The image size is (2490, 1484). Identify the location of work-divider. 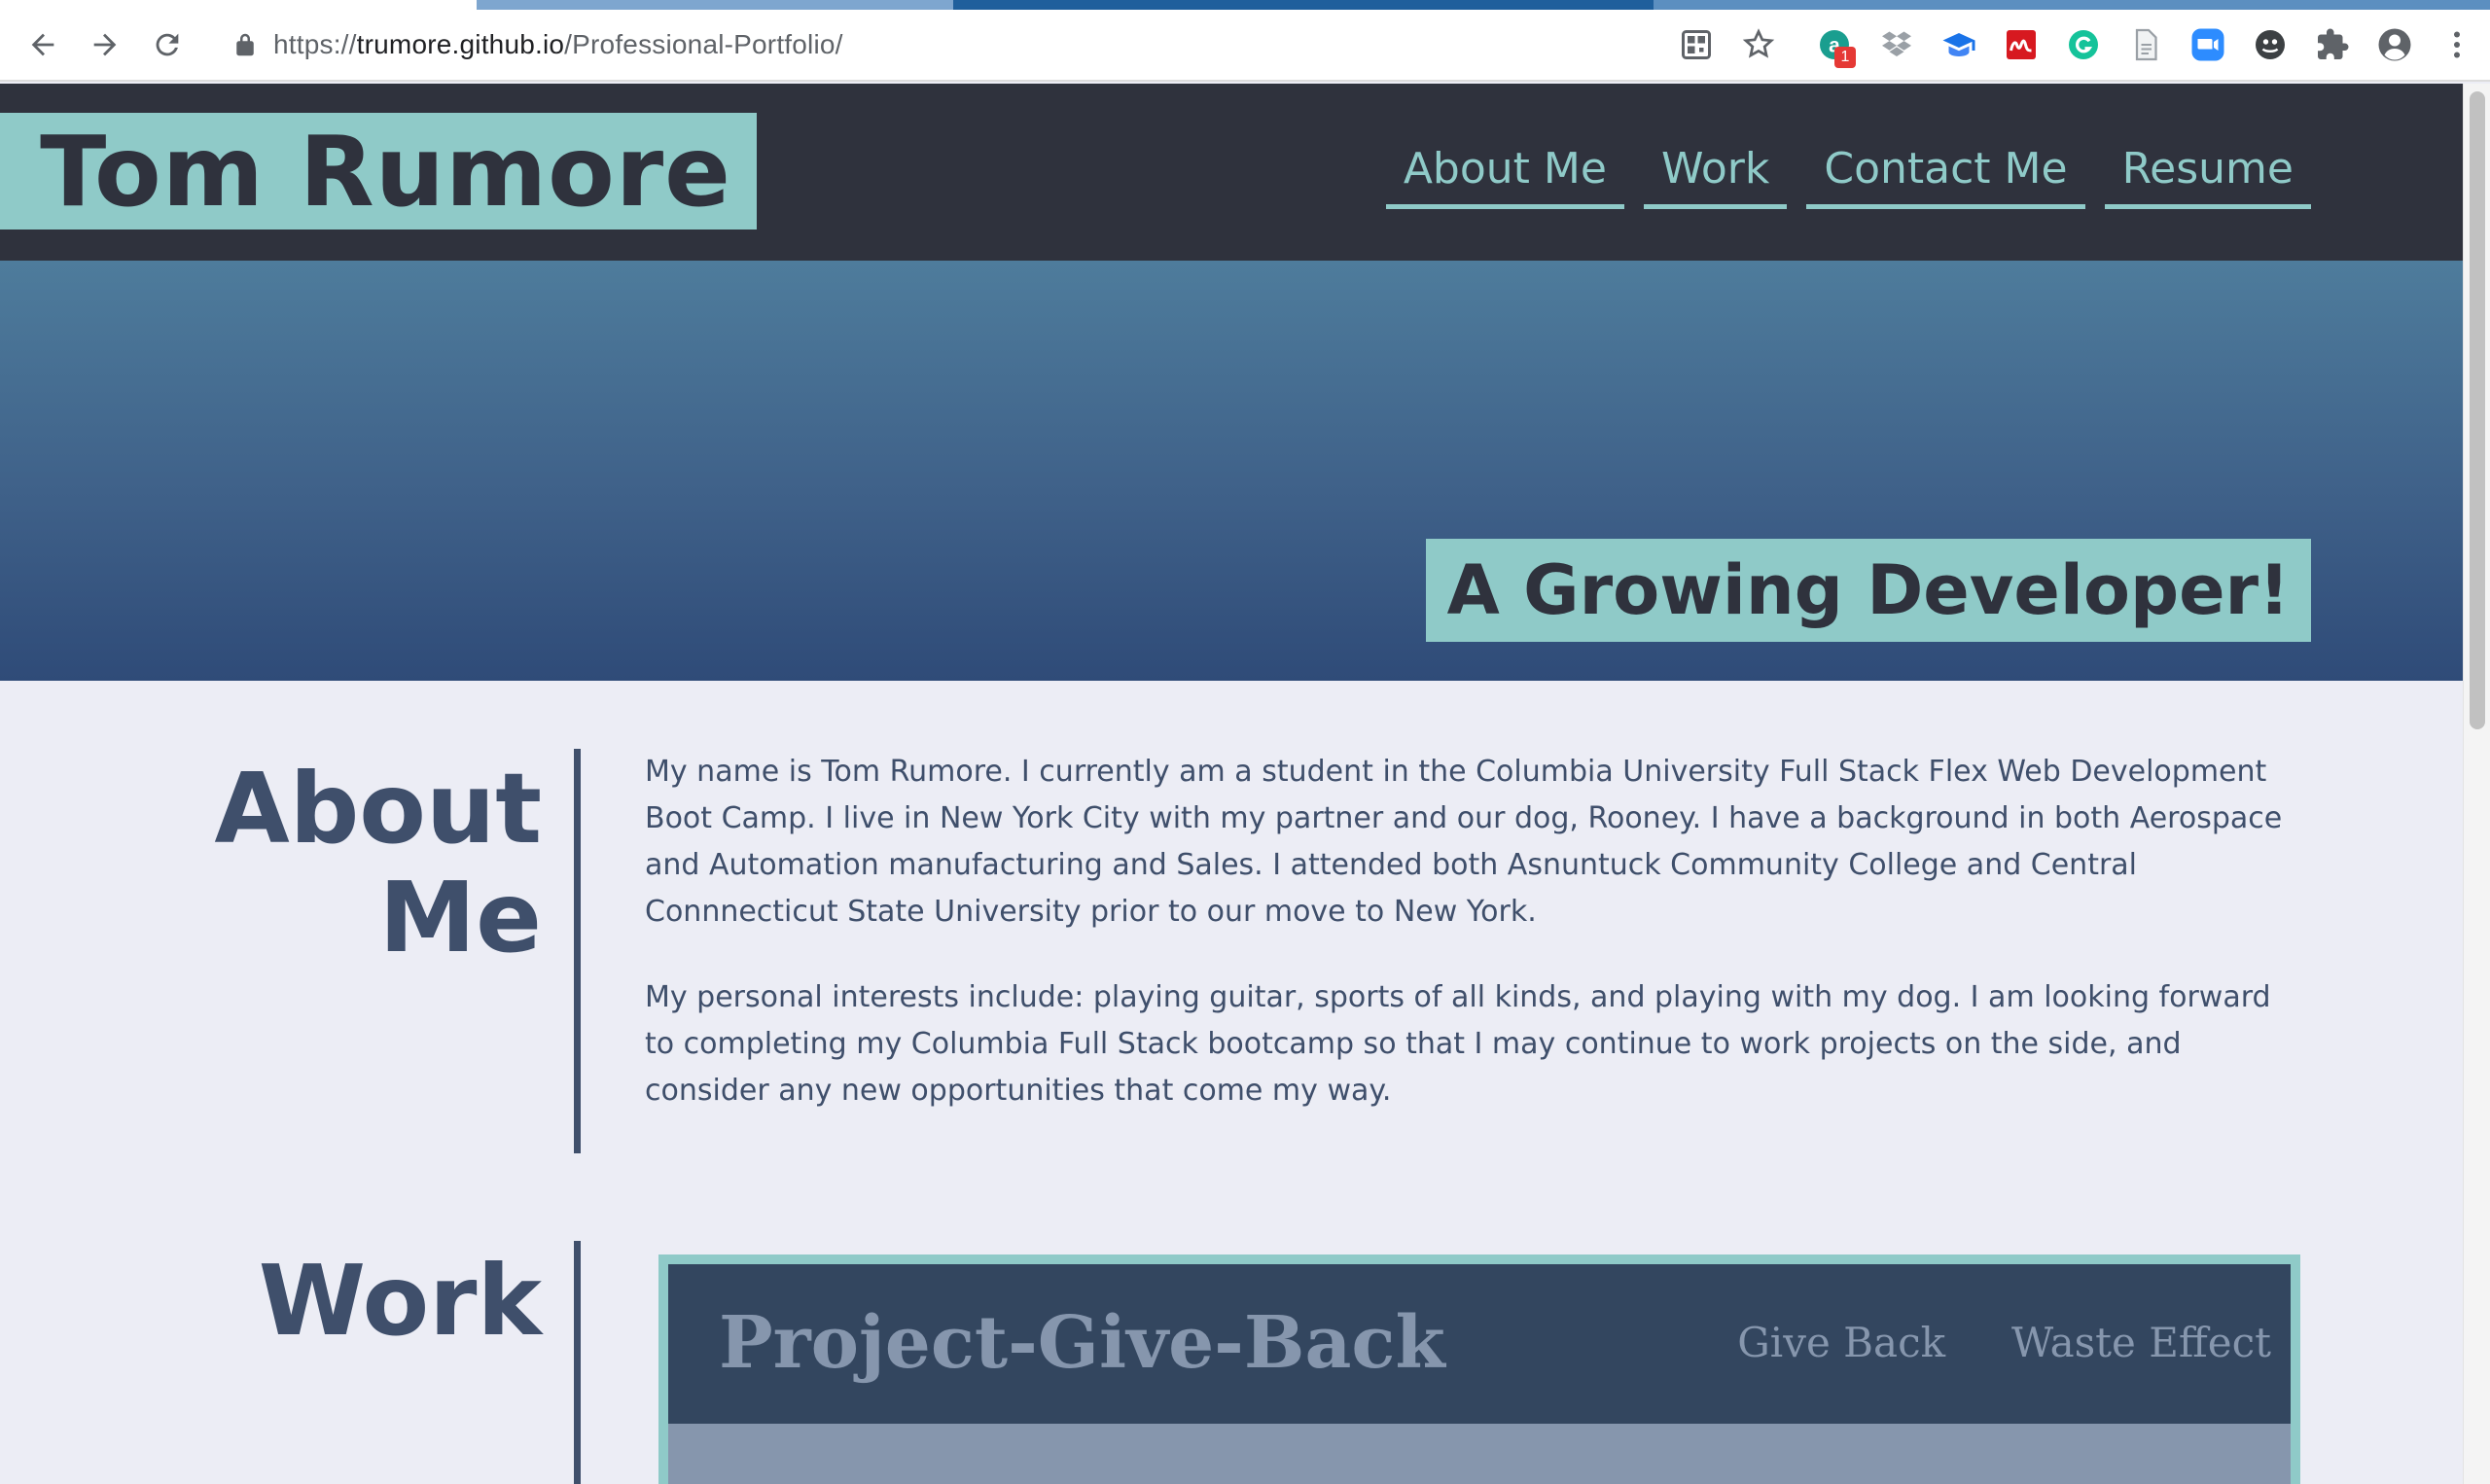
(577, 1363).